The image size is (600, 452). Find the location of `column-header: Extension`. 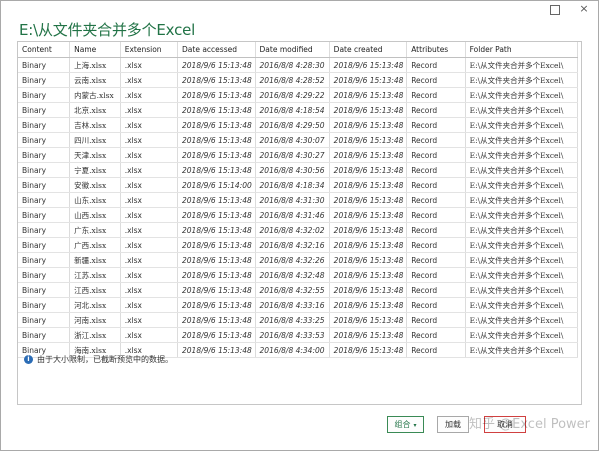

column-header: Extension is located at coordinates (149, 50).